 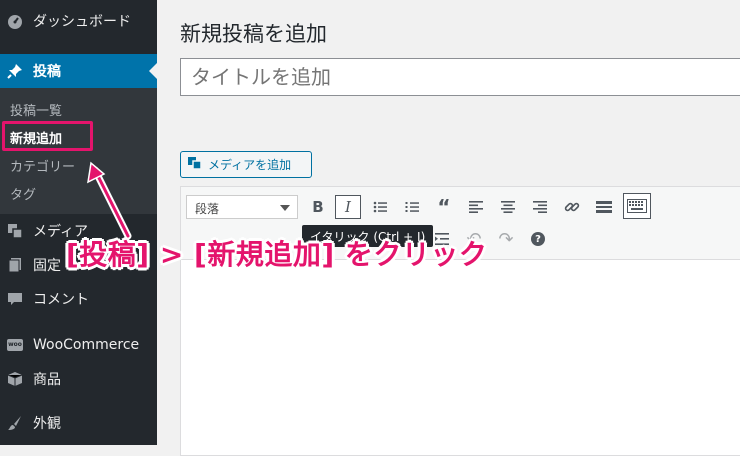 I want to click on box-icon, so click(x=15, y=379).